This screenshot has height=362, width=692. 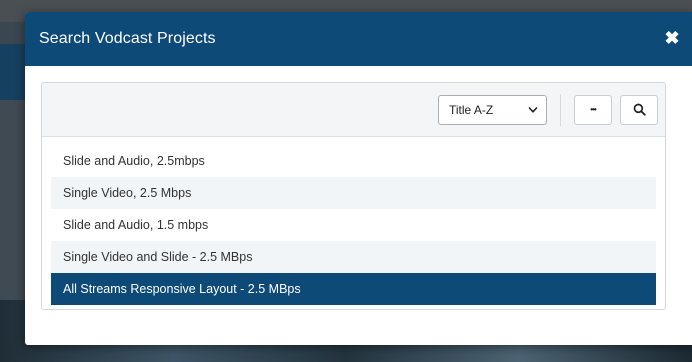 I want to click on list-item: Single Video, 2.5 Mbps, so click(x=353, y=193).